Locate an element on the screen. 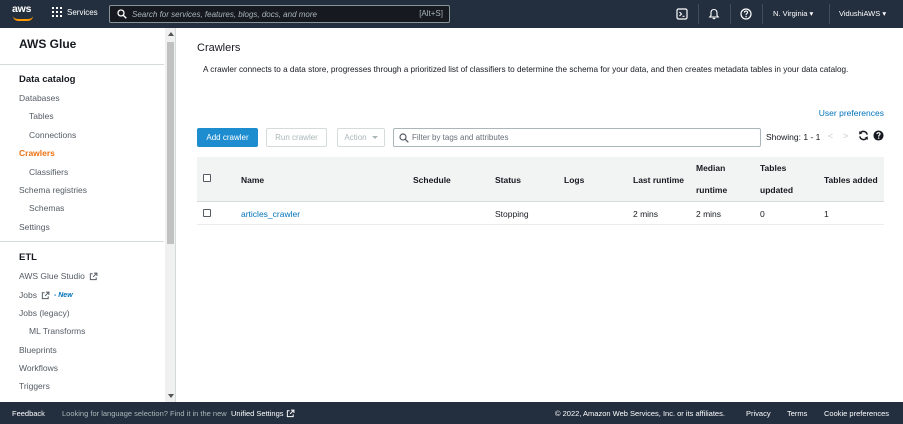 Image resolution: width=903 pixels, height=424 pixels. scrollbar-thumb is located at coordinates (170, 143).